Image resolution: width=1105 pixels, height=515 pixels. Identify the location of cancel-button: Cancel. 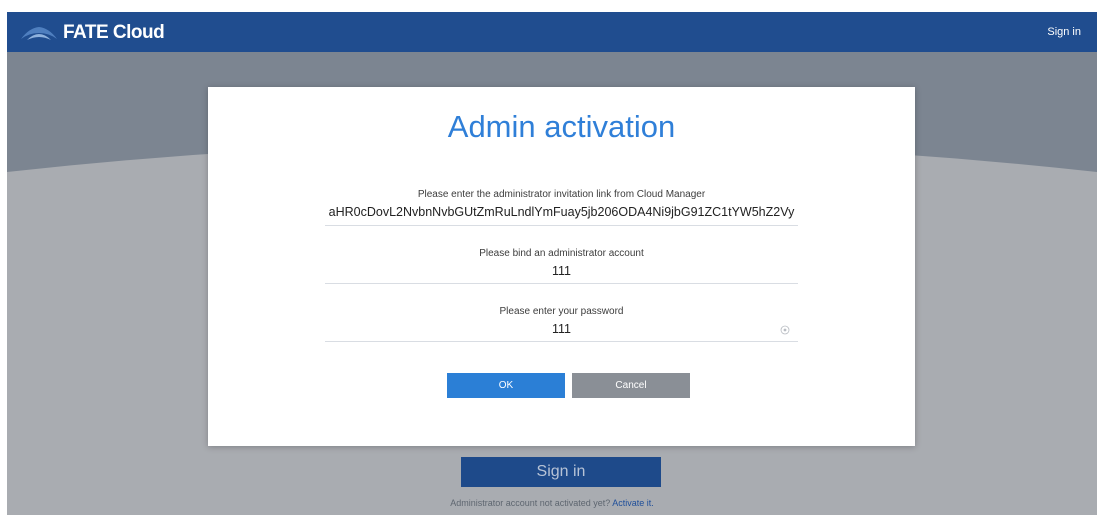
(631, 385).